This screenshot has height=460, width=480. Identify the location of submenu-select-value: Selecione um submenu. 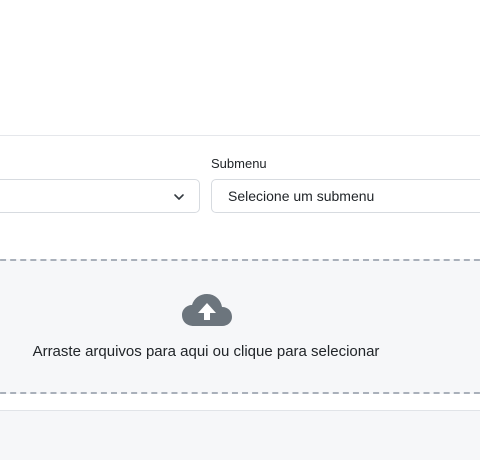
(301, 196).